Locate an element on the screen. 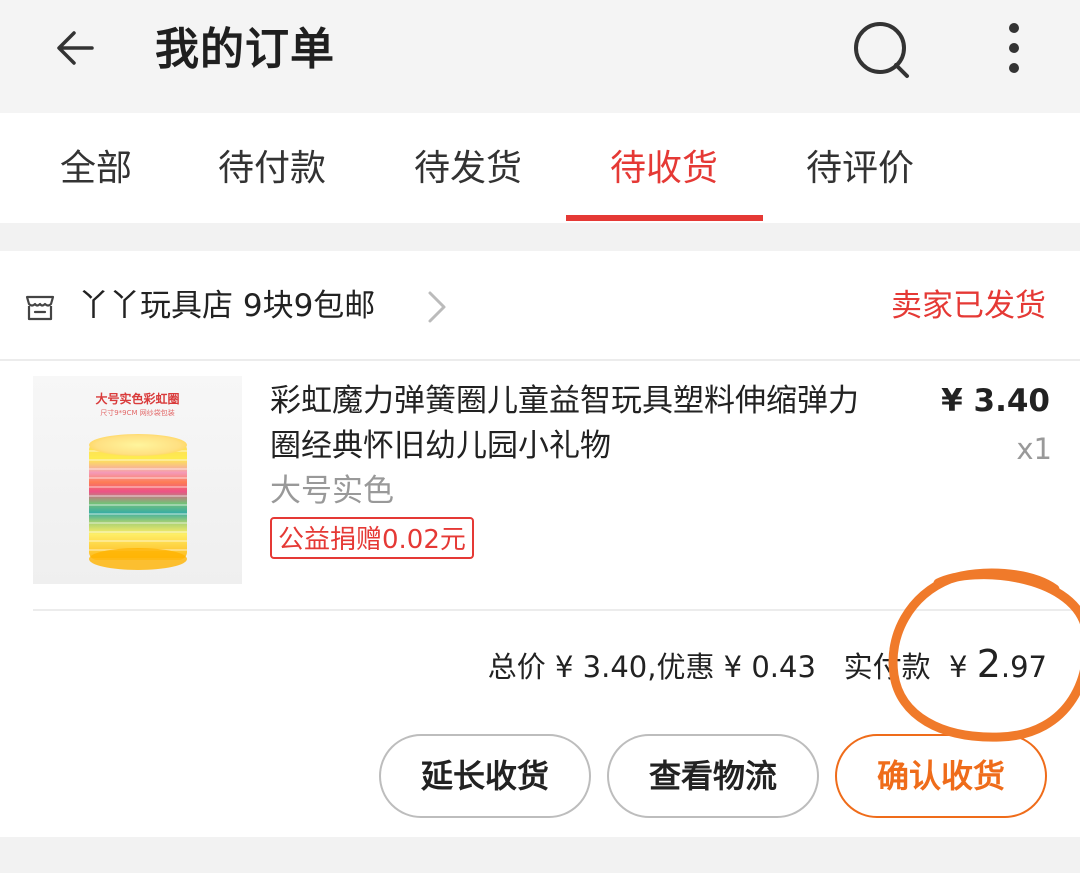 The width and height of the screenshot is (1080, 873). paid-amount-int: 2 is located at coordinates (988, 664).